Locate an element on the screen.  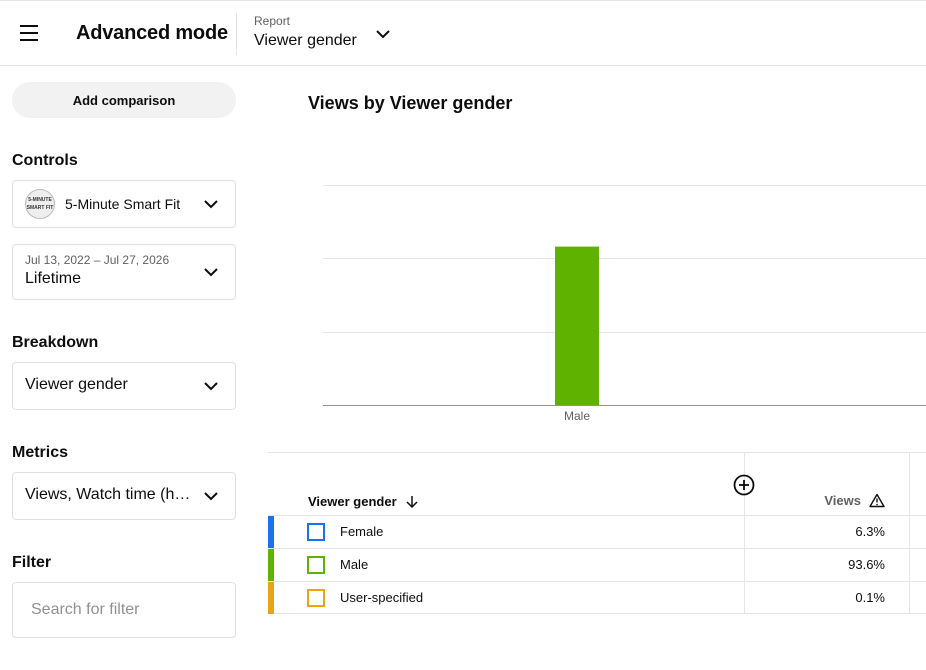
chart-title: Views by Viewer gender is located at coordinates (410, 103).